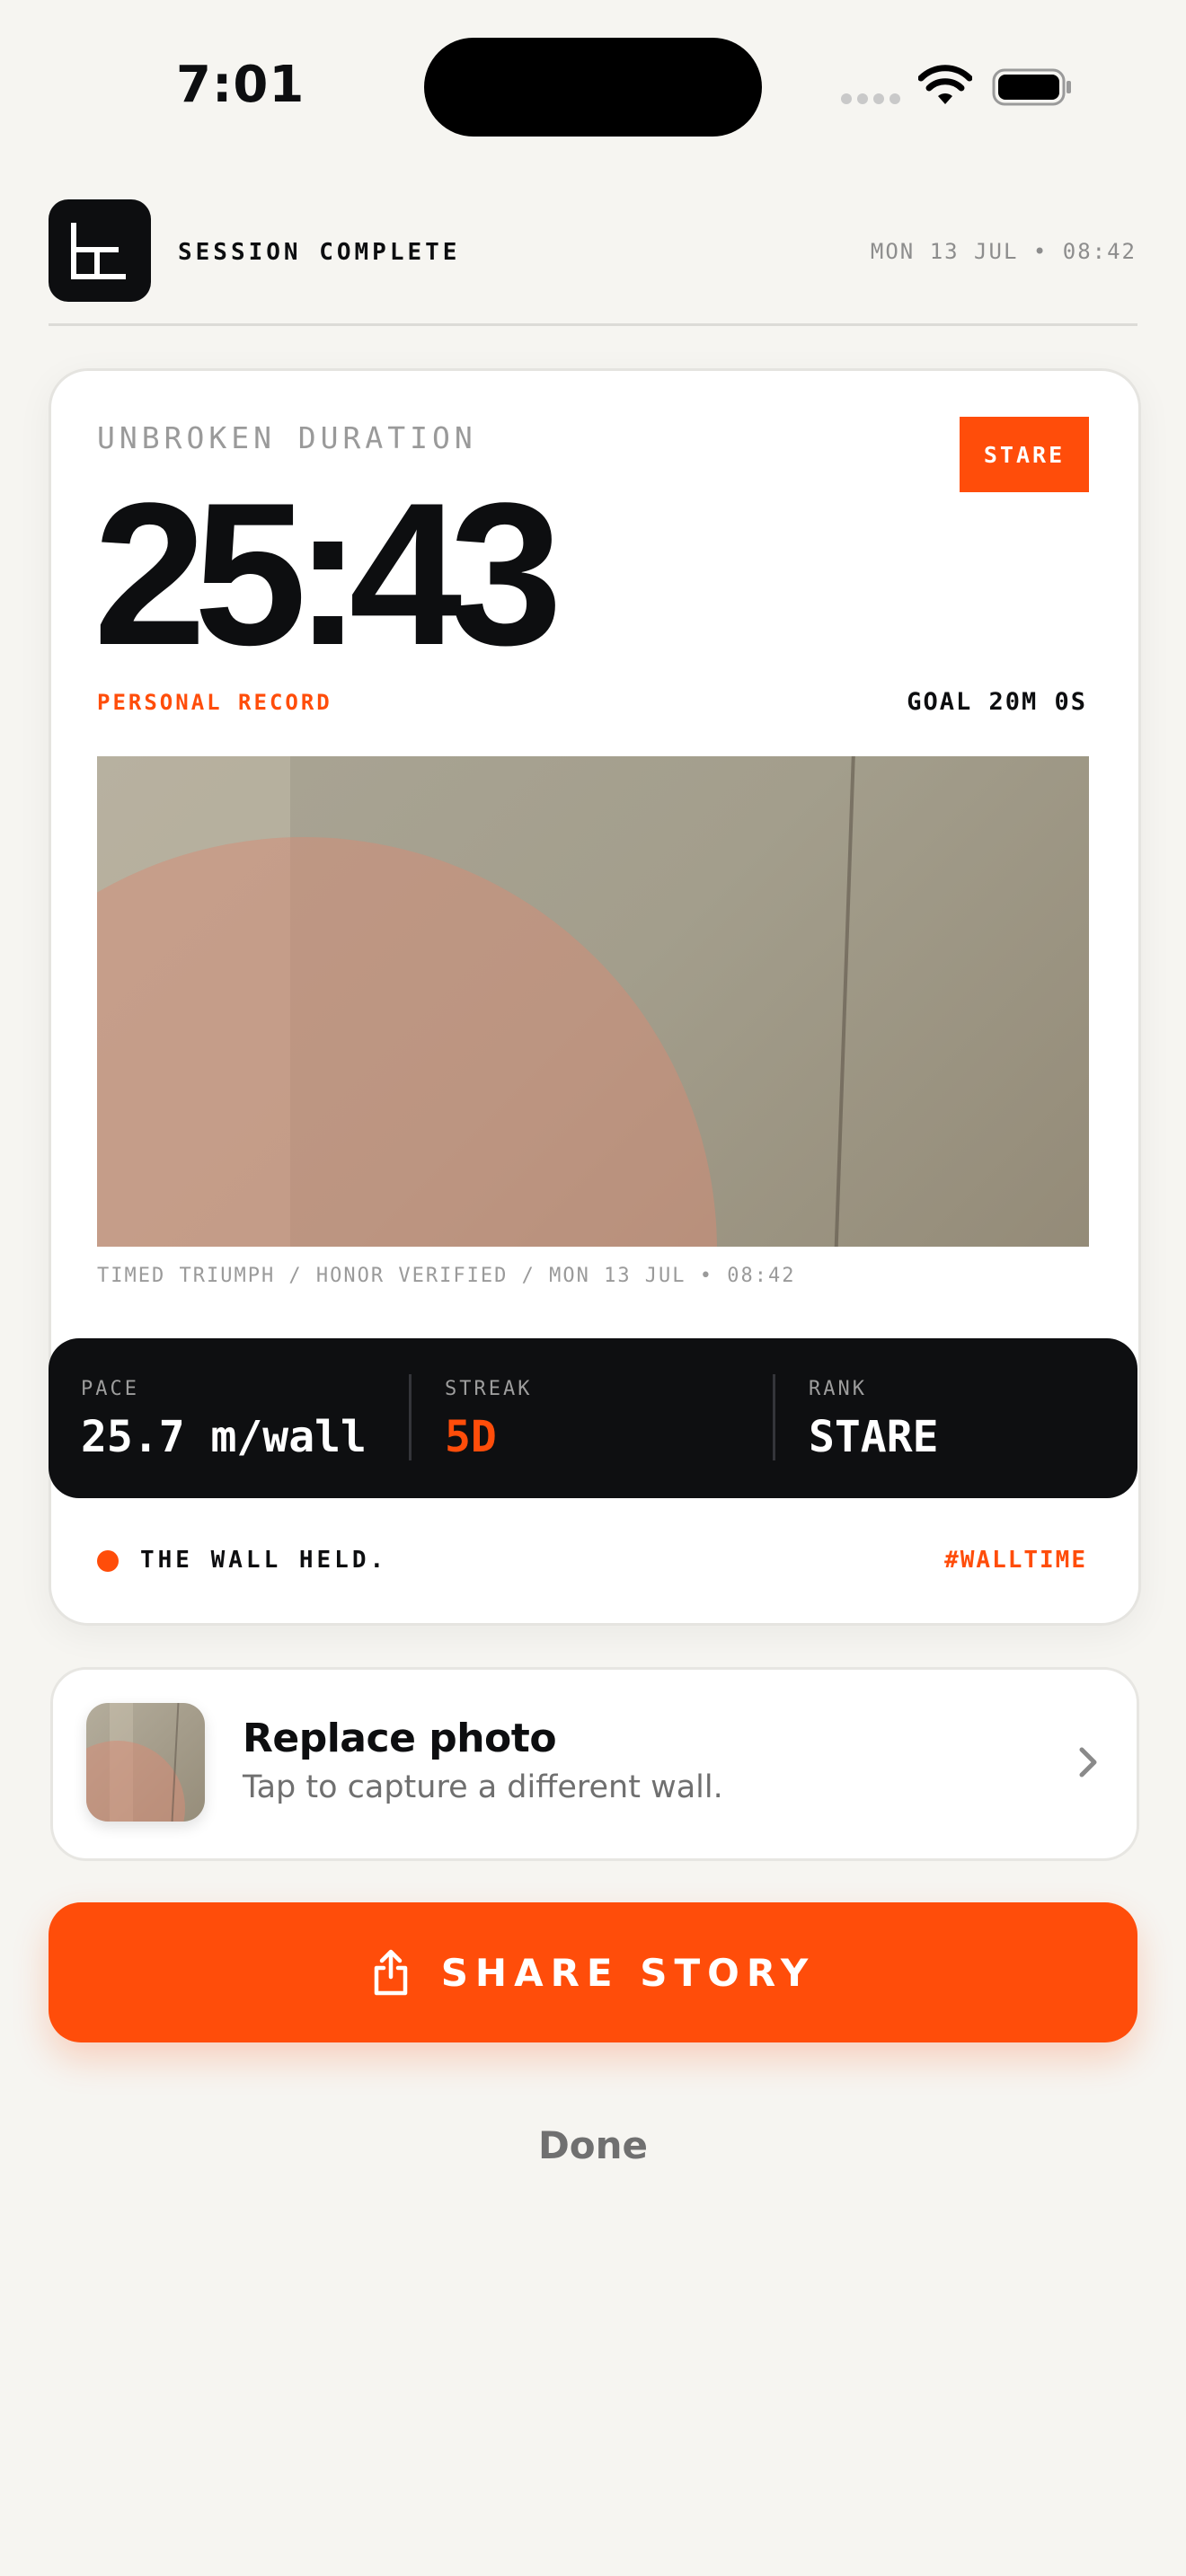 The image size is (1186, 2576). Describe the element at coordinates (224, 1437) in the screenshot. I see `stat-value: 25.7 m/wall` at that location.